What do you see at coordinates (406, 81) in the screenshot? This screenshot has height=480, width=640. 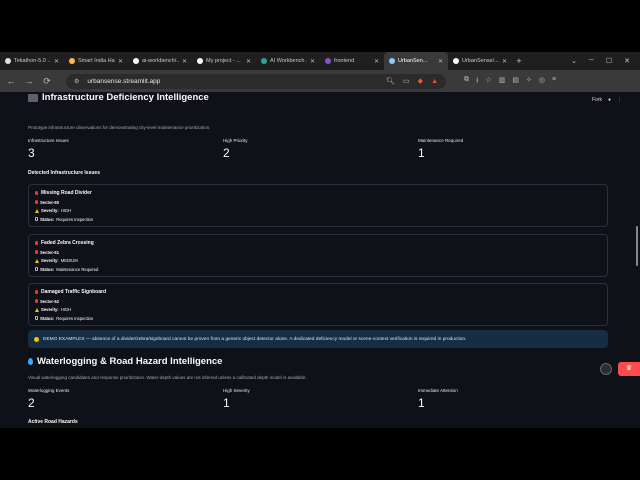 I see `install-icon: ▭` at bounding box center [406, 81].